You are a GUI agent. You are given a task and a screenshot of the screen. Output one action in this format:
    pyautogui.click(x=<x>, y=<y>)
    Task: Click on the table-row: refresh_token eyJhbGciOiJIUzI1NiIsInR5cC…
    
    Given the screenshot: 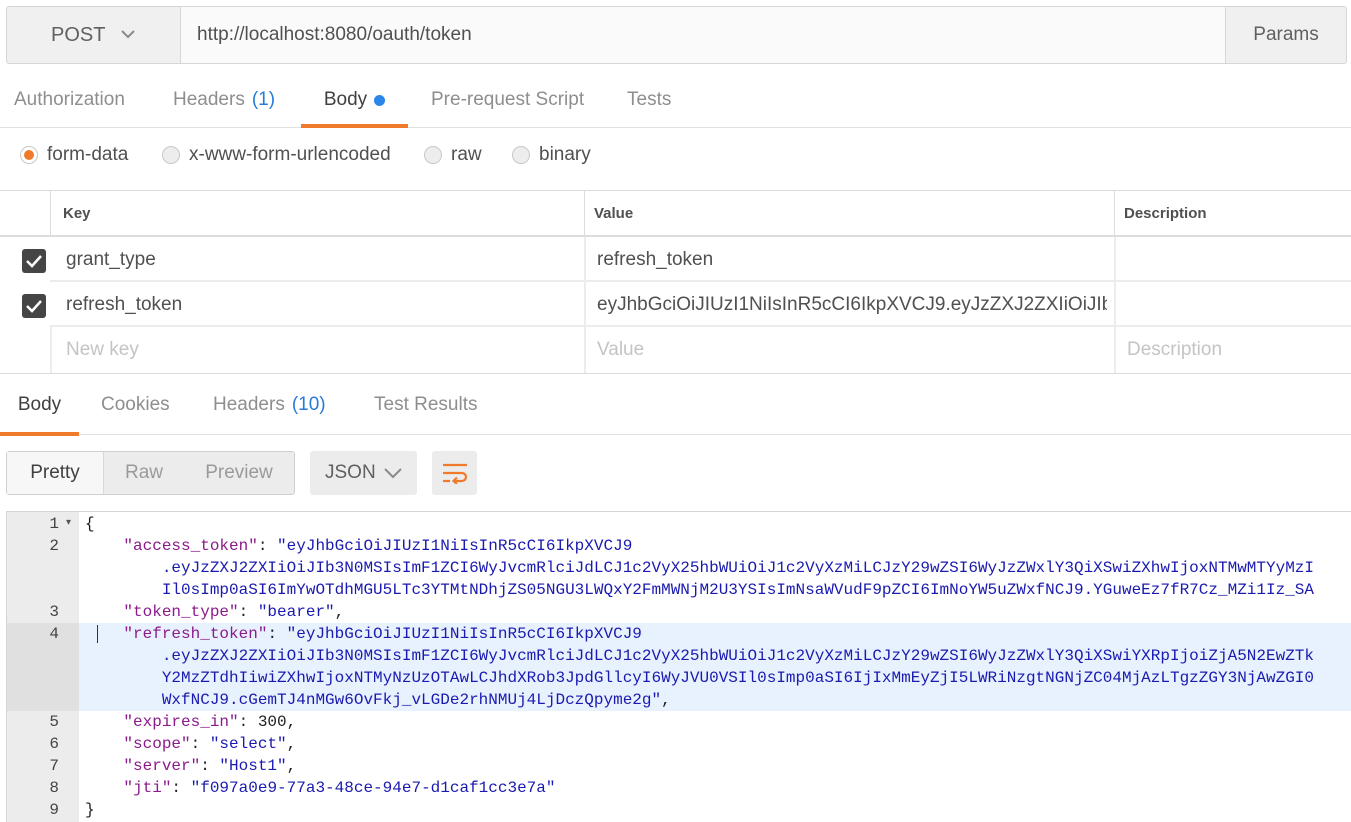 What is the action you would take?
    pyautogui.click(x=675, y=304)
    